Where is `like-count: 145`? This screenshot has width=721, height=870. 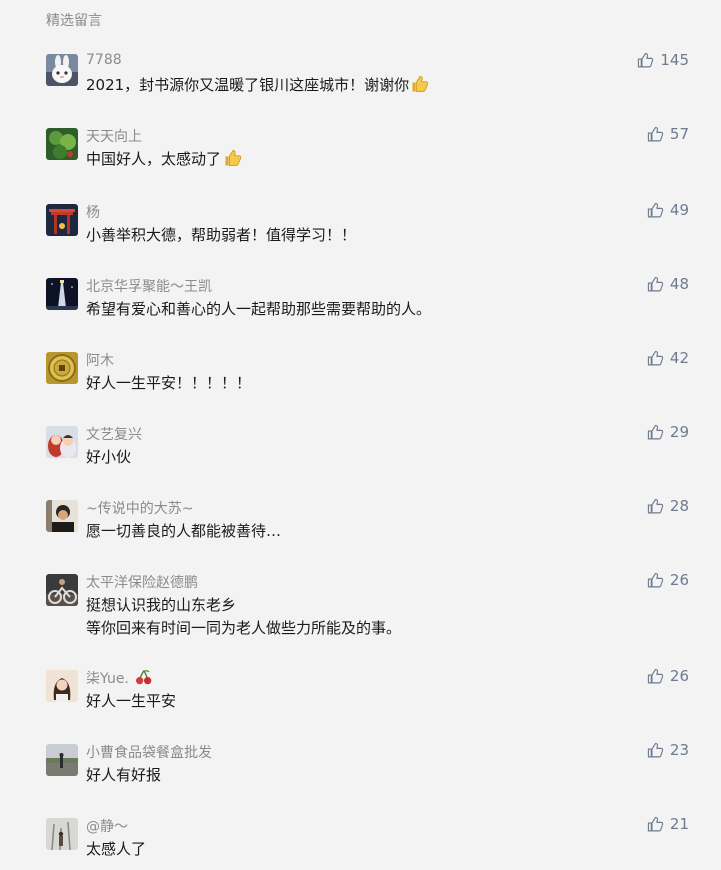
like-count: 145 is located at coordinates (674, 60).